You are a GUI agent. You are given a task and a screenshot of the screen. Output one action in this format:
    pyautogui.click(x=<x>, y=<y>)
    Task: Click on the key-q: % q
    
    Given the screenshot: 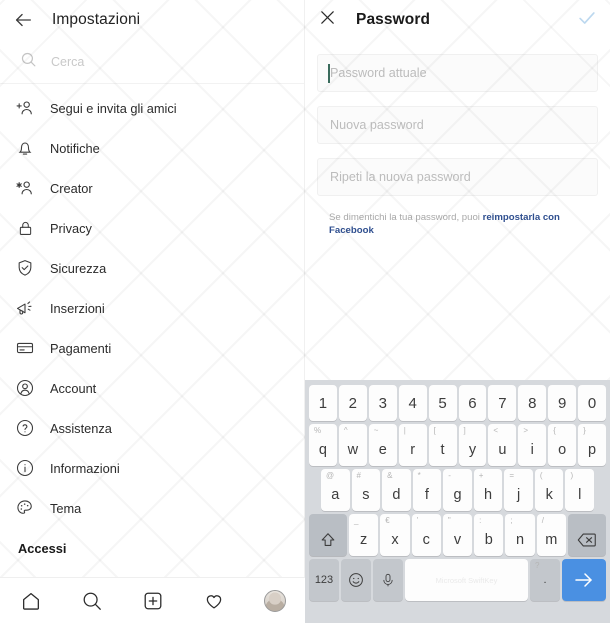 What is the action you would take?
    pyautogui.click(x=322, y=445)
    